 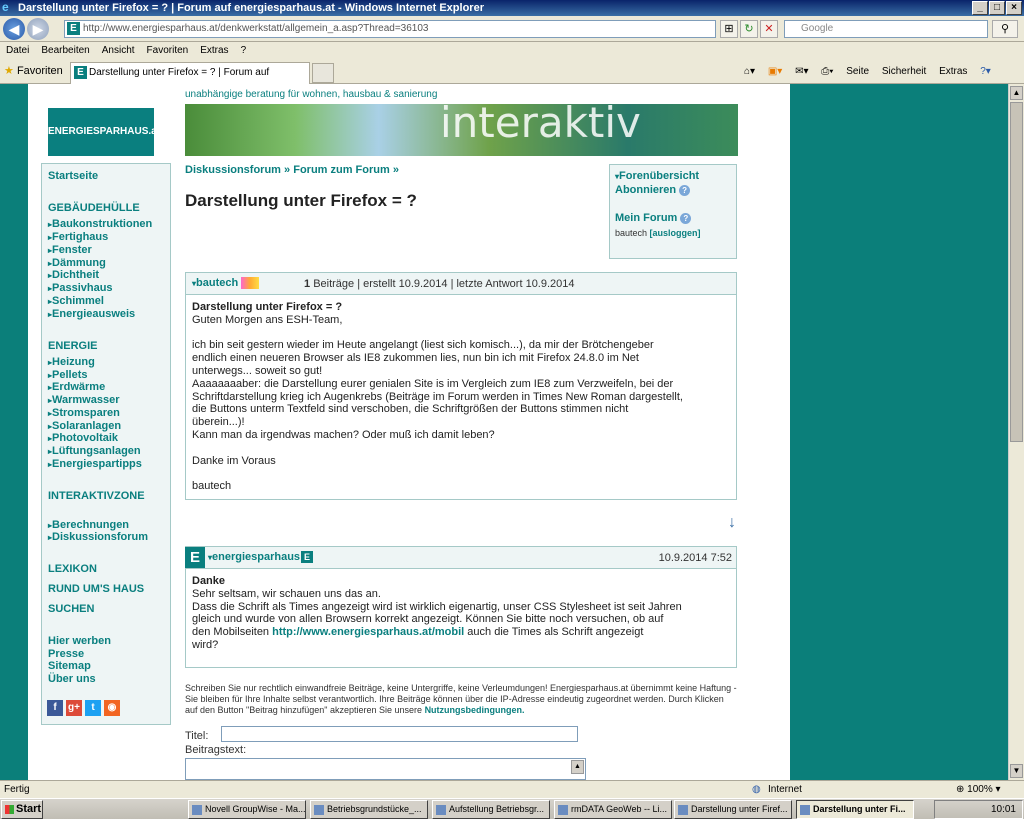 I want to click on menu-seite: Seite, so click(x=857, y=71).